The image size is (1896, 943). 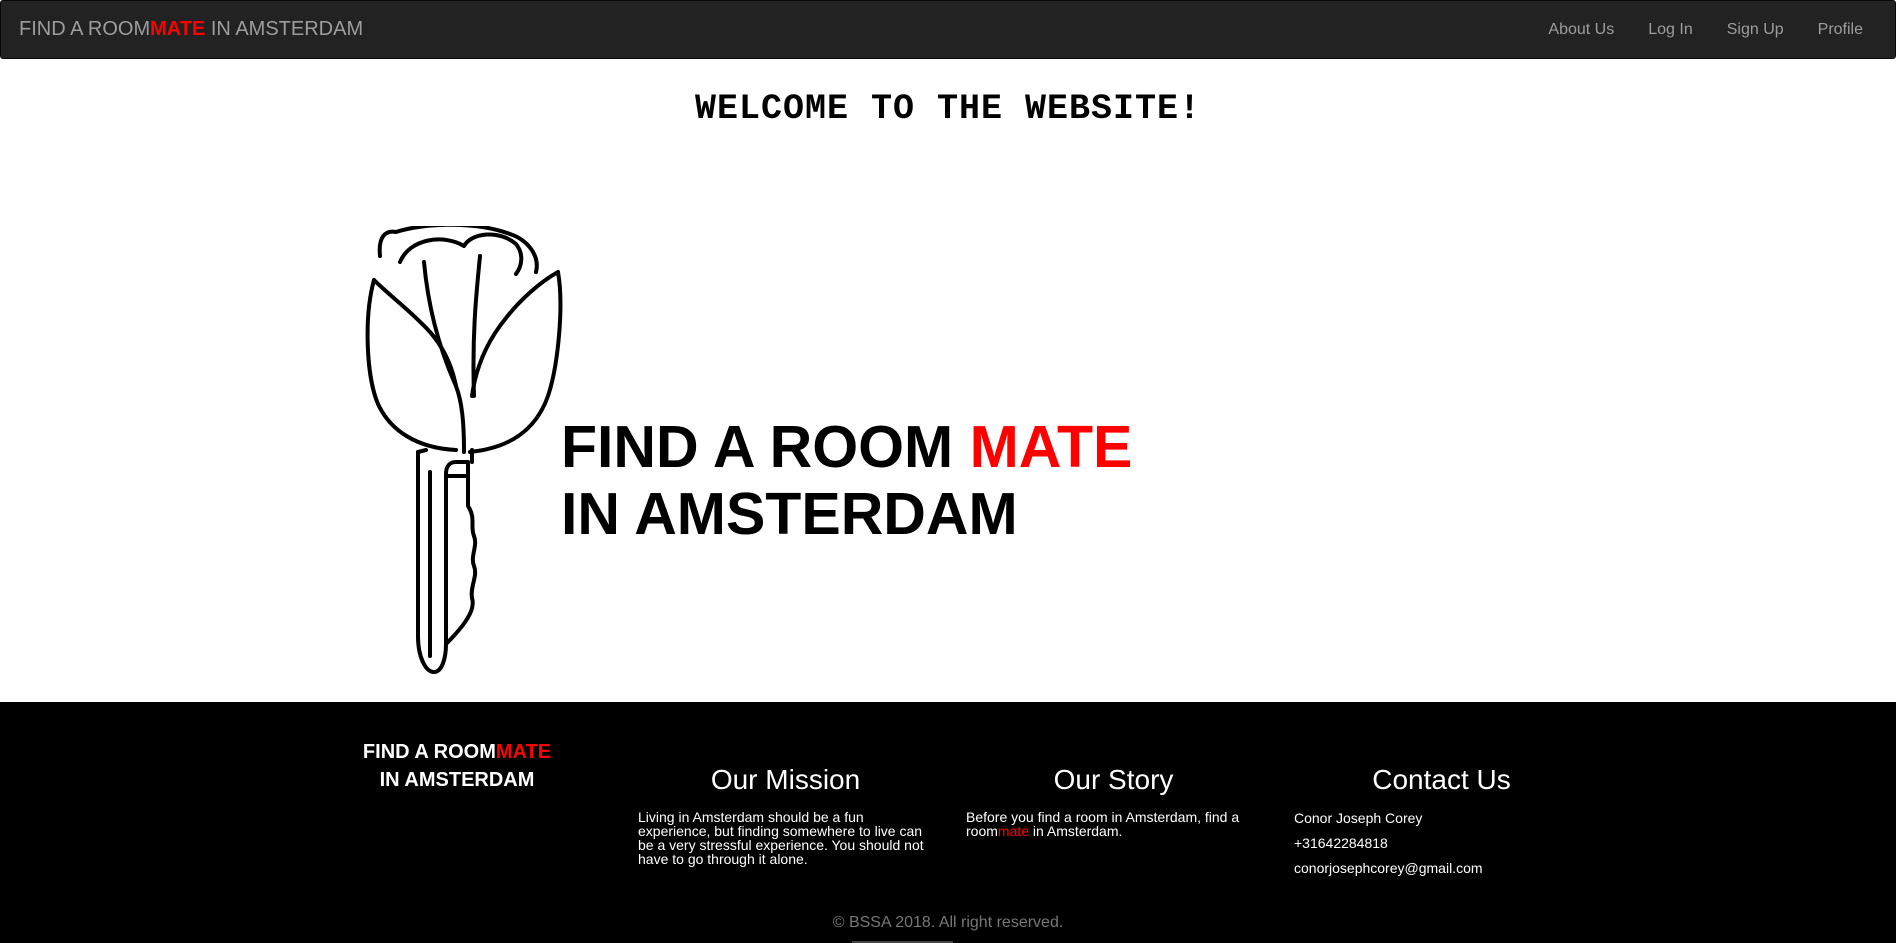 I want to click on logo-line-1: FIND A ROOM MATE, so click(x=846, y=447).